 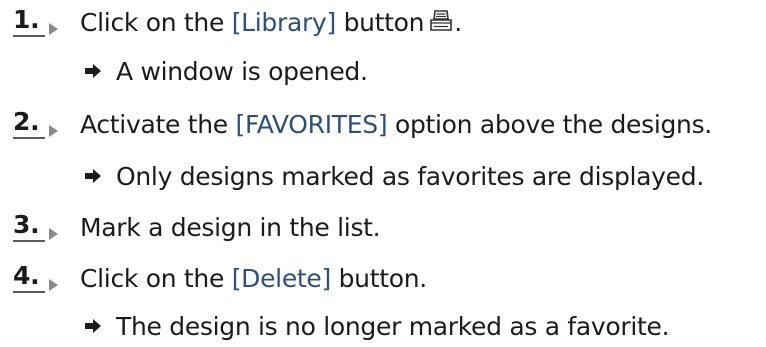 I want to click on step-1-marker: 1., so click(x=39, y=22).